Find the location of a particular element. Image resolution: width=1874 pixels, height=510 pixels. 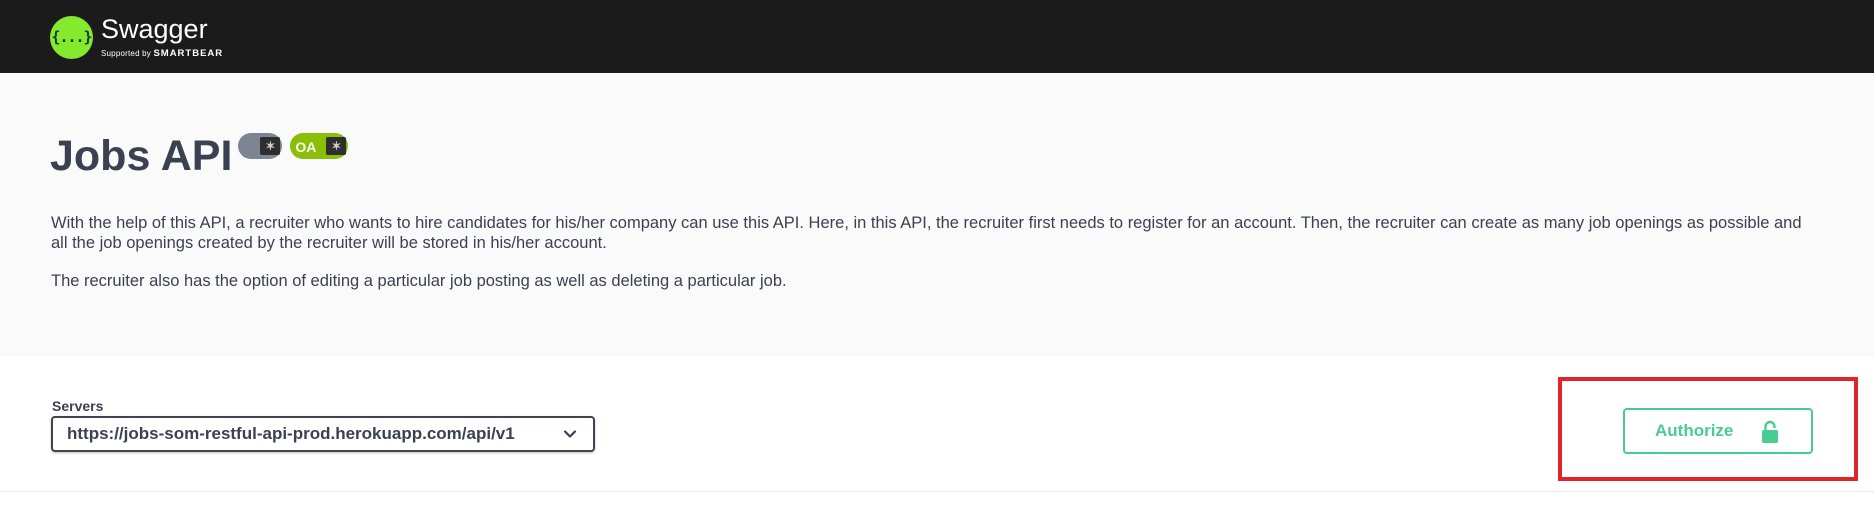

swagger-logo-icon: {...} is located at coordinates (71, 37).